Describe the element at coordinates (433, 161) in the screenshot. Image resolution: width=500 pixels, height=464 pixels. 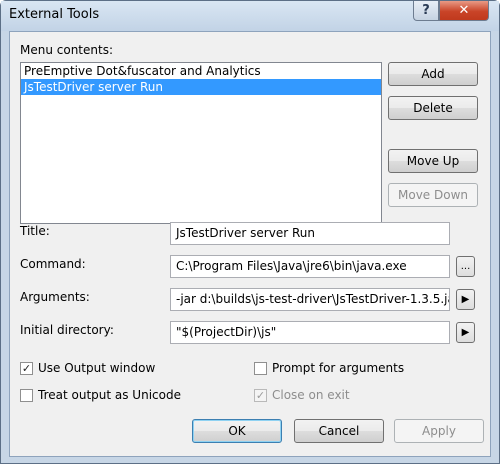
I see `move-up-button: Move Up` at that location.